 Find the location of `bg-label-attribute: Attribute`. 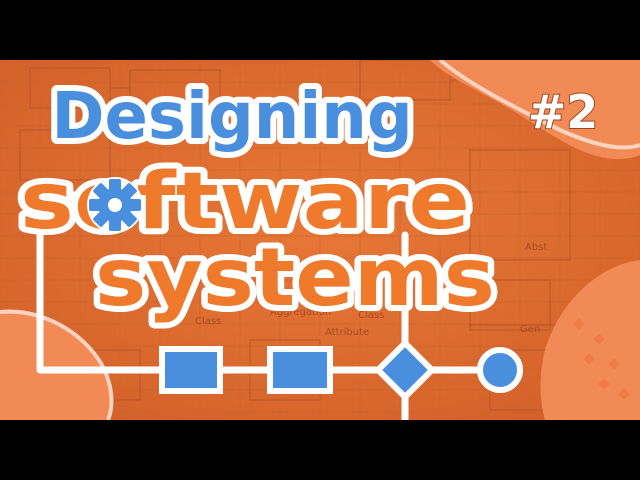

bg-label-attribute: Attribute is located at coordinates (347, 332).